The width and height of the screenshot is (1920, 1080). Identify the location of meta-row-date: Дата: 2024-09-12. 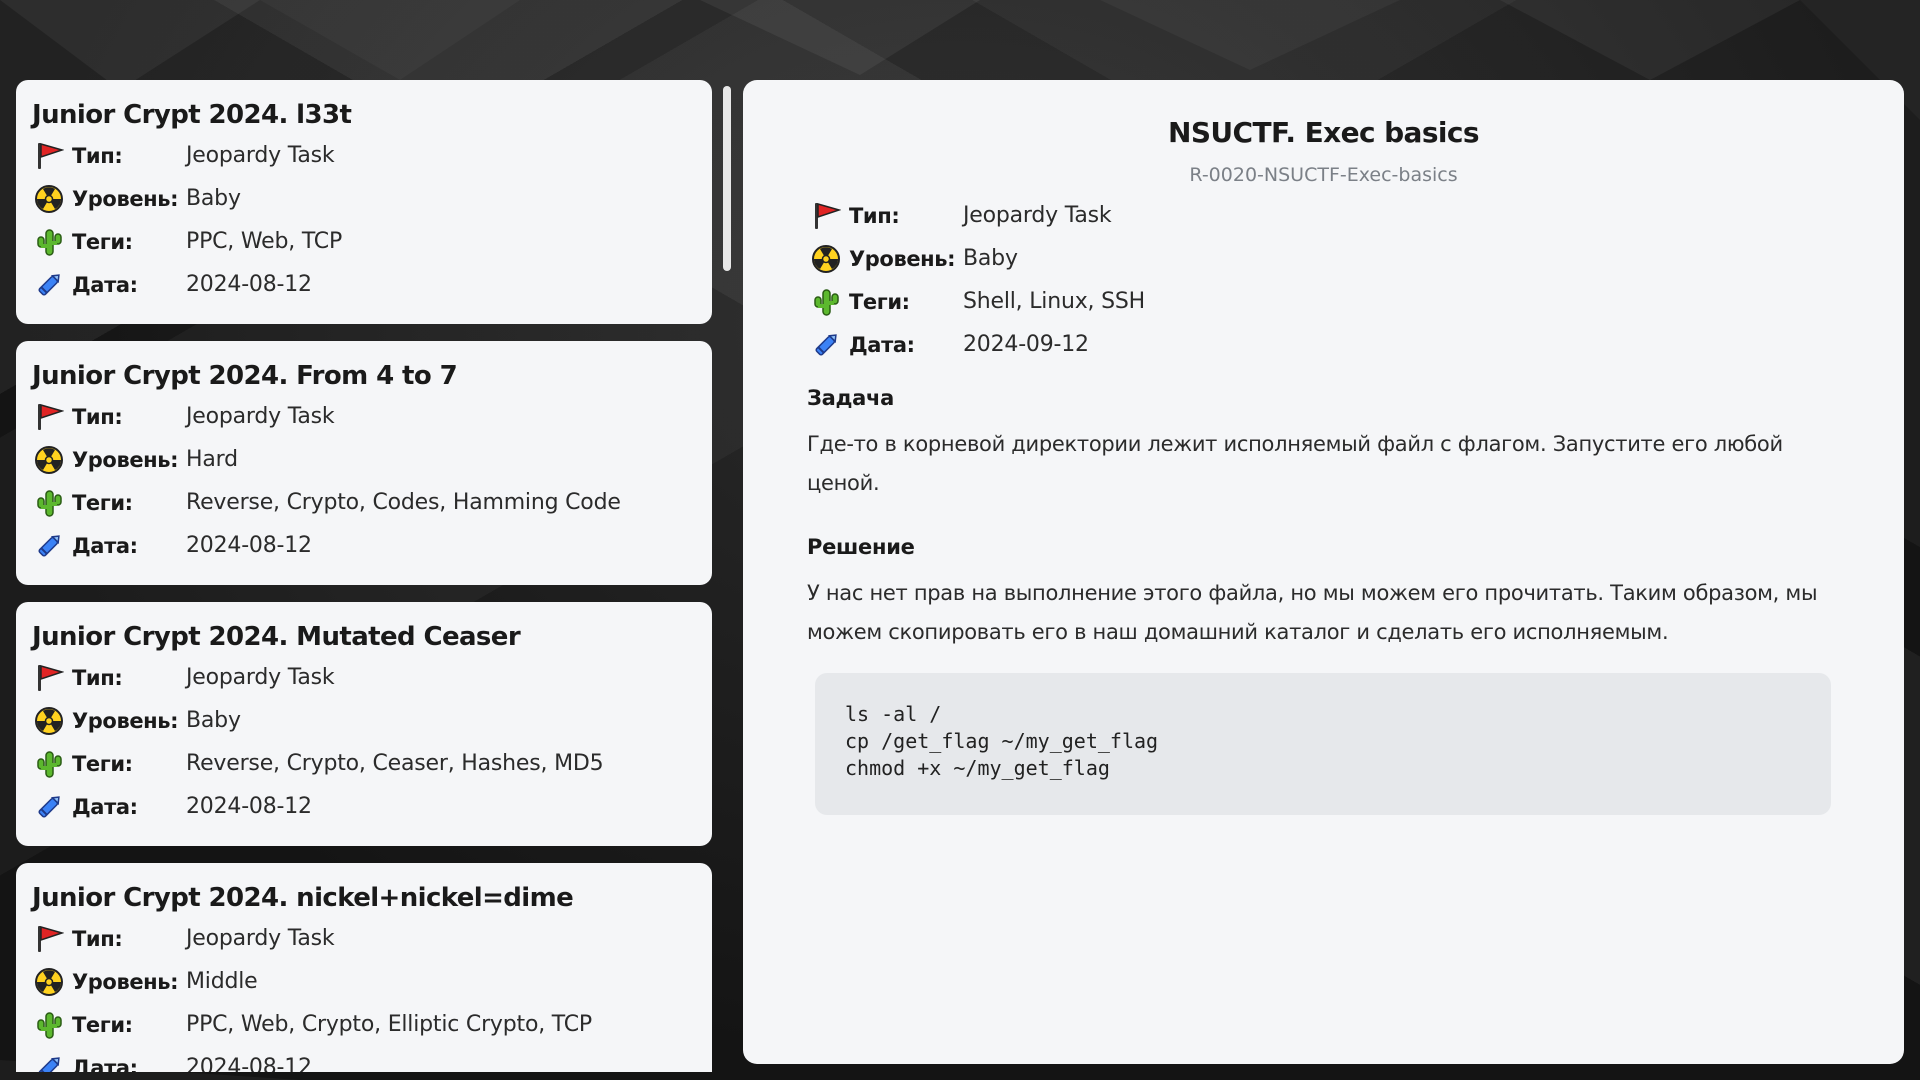
(977, 344).